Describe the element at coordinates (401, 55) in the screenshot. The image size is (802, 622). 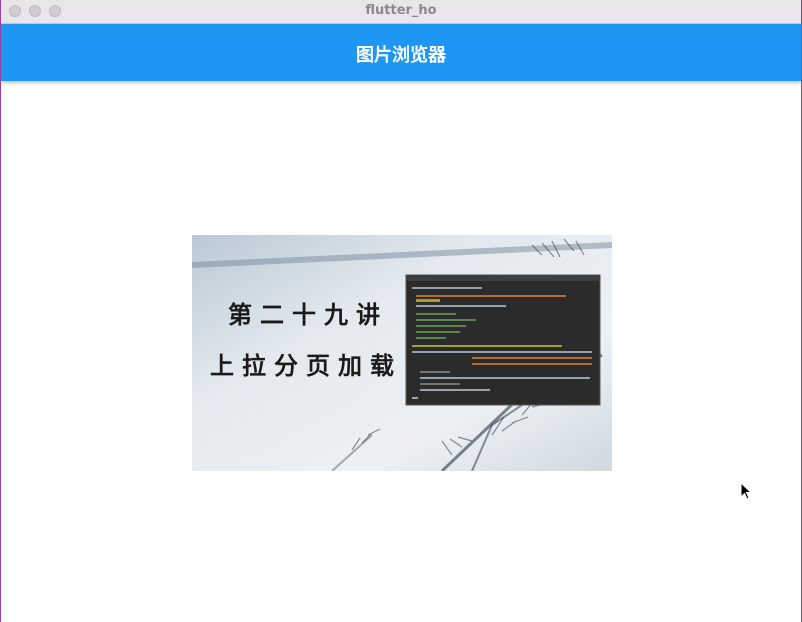
I see `page-title: 图片浏览器` at that location.